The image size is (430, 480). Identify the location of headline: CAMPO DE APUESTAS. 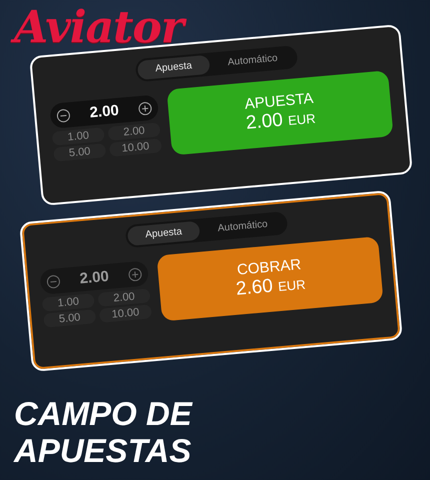
(103, 433).